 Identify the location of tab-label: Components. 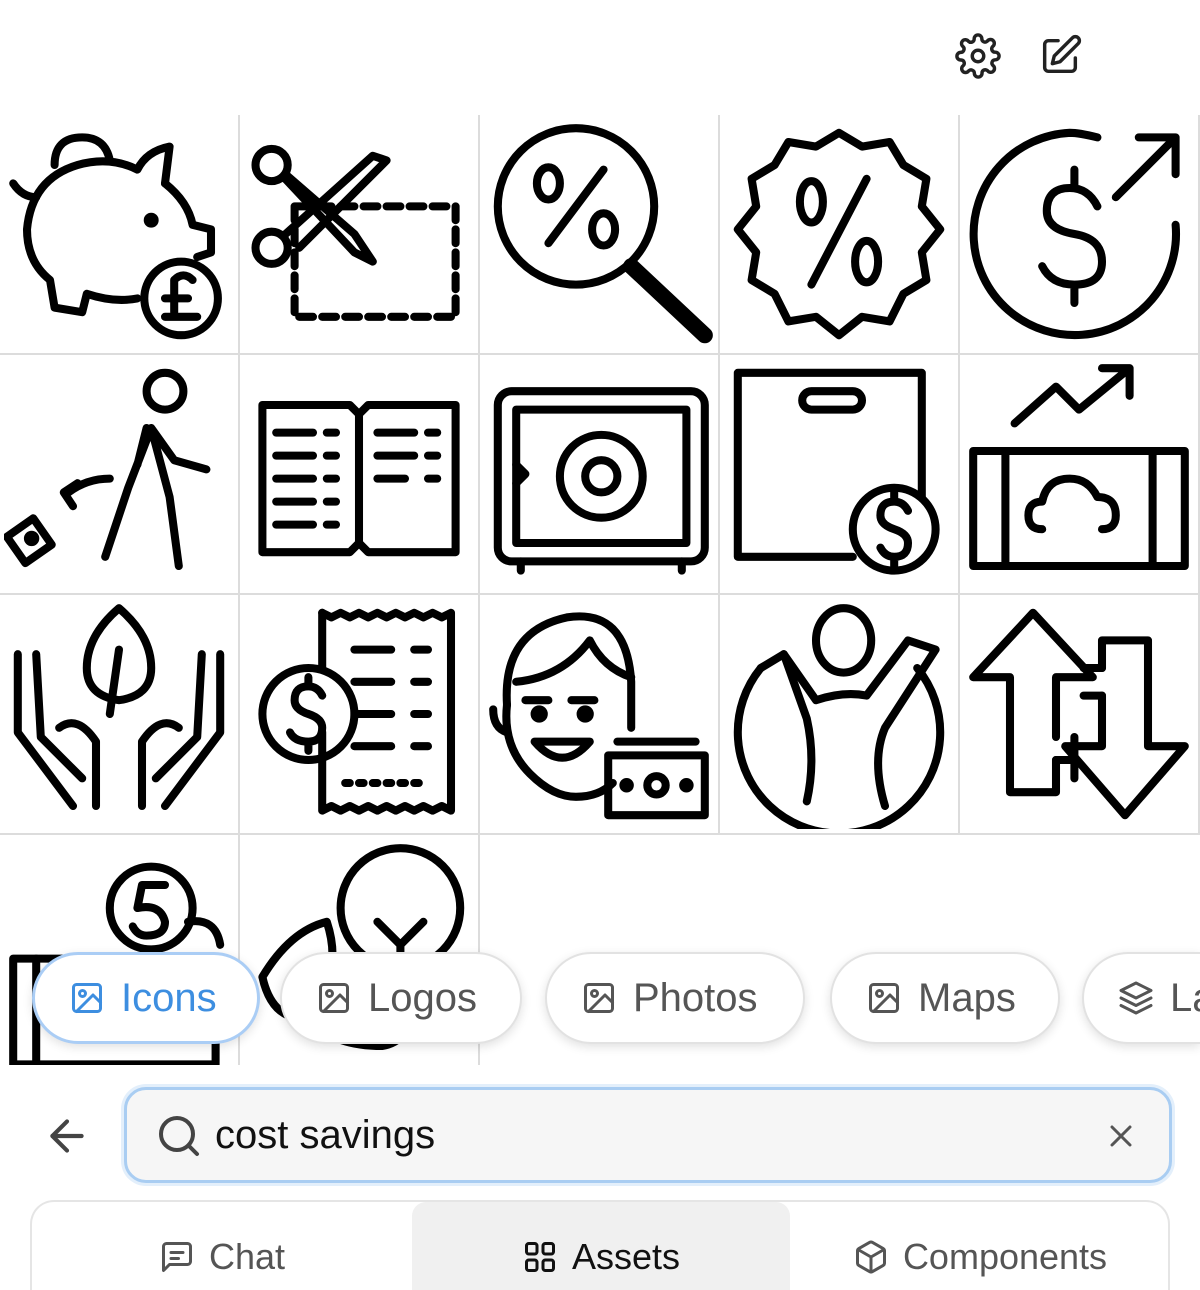
(1005, 1256).